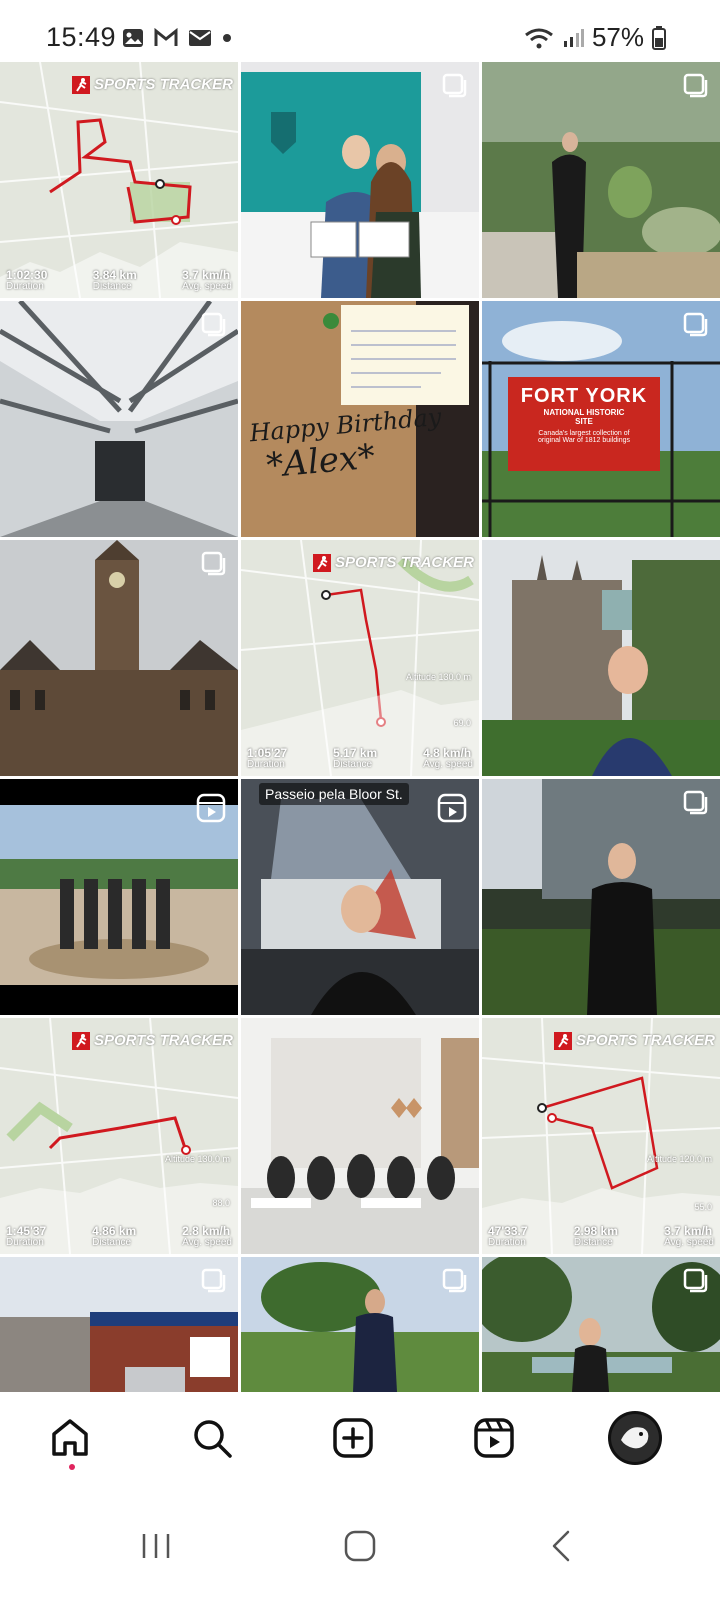 Image resolution: width=720 pixels, height=1600 pixels. I want to click on wifi-icon, so click(539, 38).